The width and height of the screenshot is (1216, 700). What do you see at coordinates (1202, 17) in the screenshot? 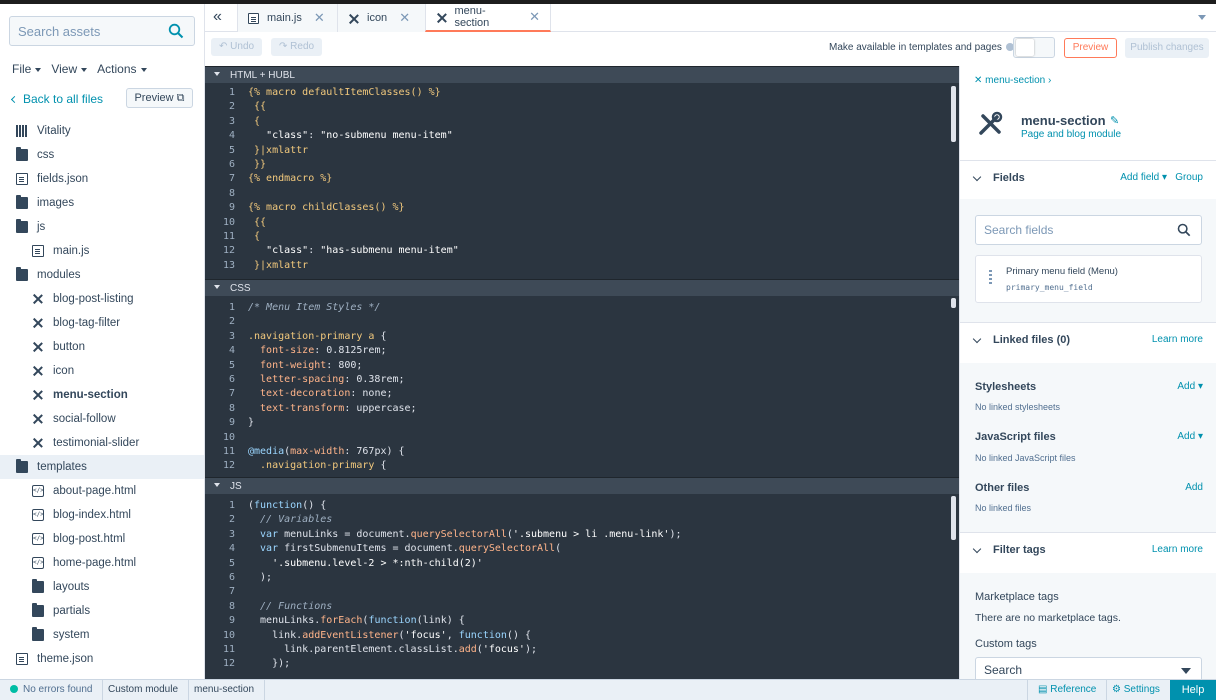
I see `tabs-dropdown-icon` at bounding box center [1202, 17].